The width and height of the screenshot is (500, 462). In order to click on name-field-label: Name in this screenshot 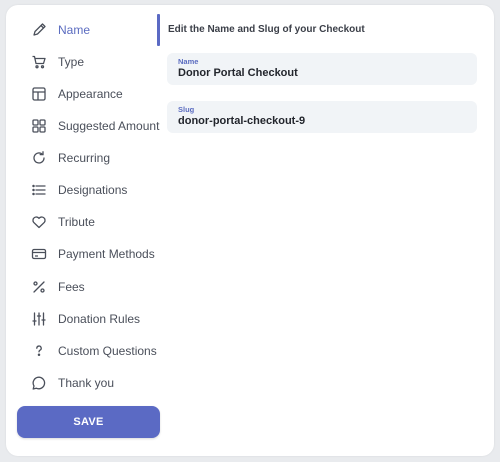, I will do `click(188, 61)`.